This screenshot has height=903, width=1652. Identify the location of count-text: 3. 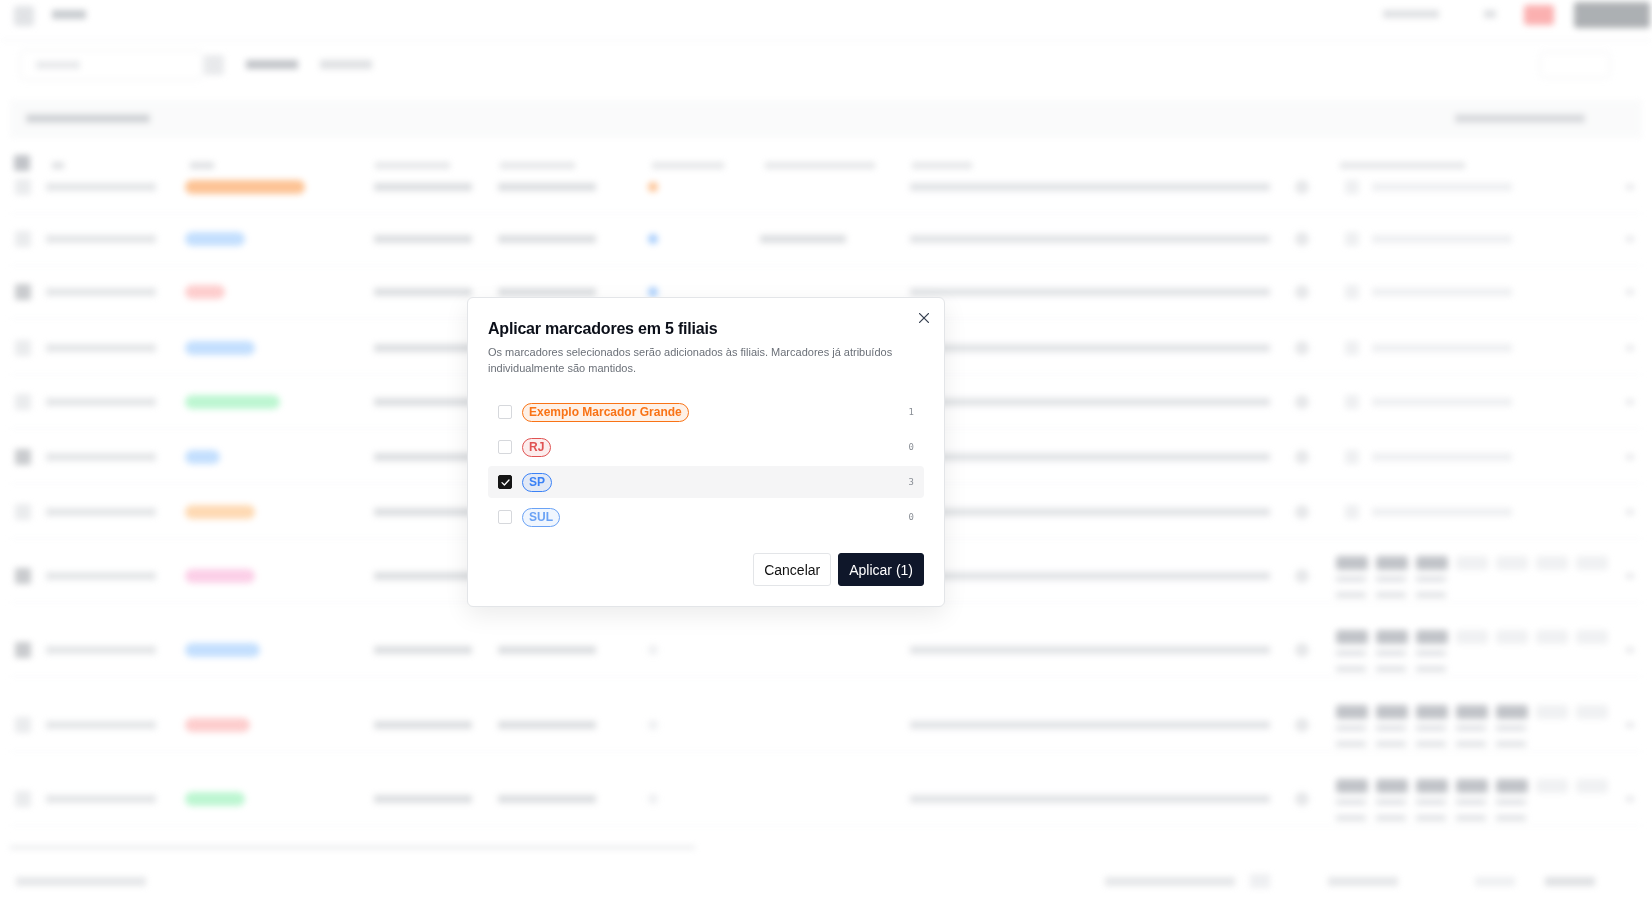
(911, 482).